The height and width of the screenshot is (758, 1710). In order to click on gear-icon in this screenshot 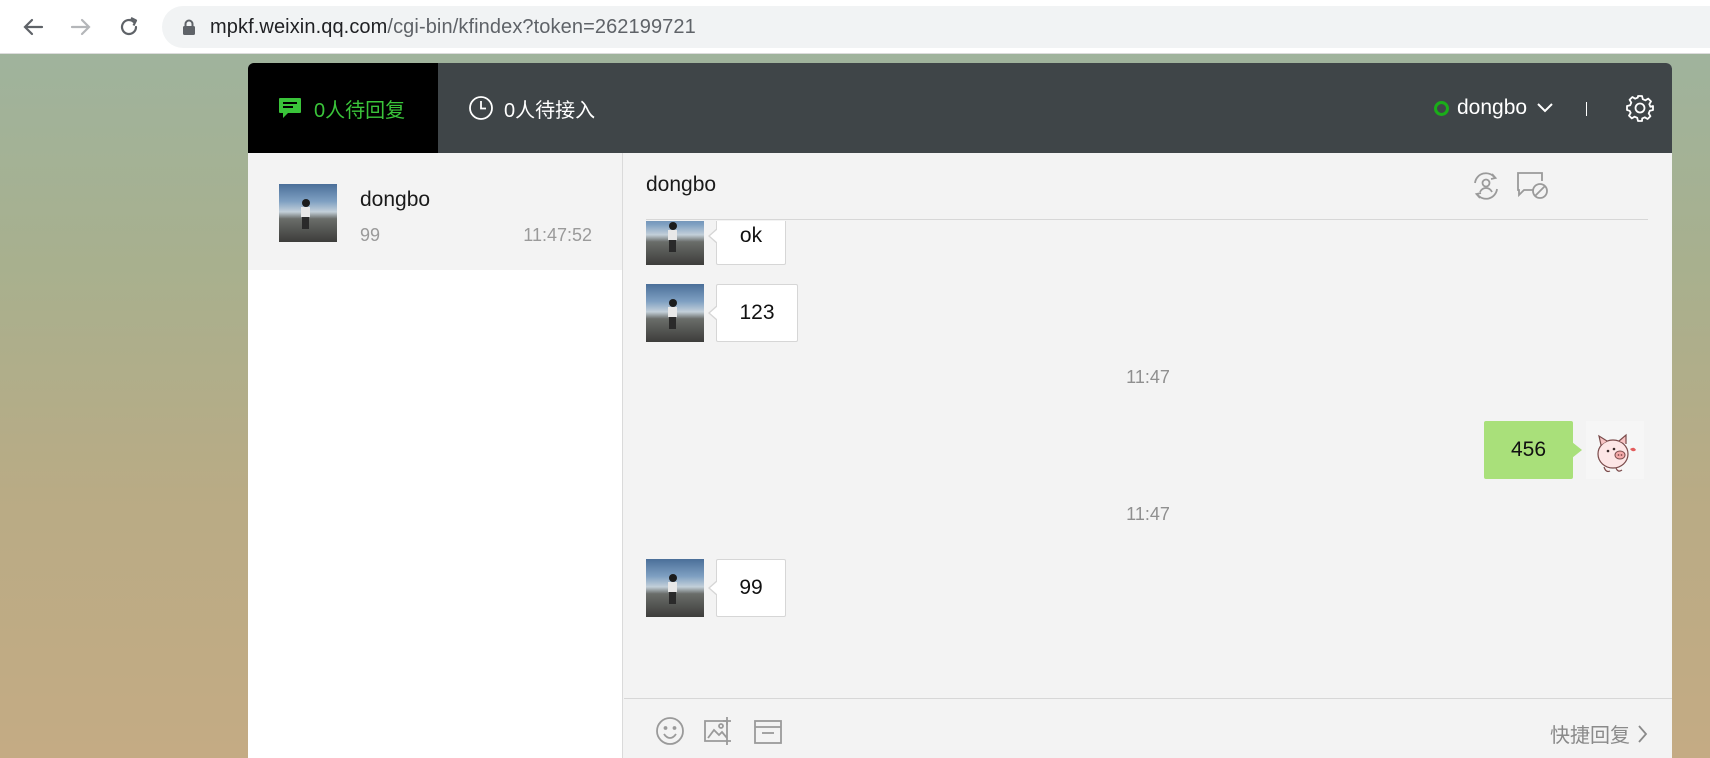, I will do `click(1640, 108)`.